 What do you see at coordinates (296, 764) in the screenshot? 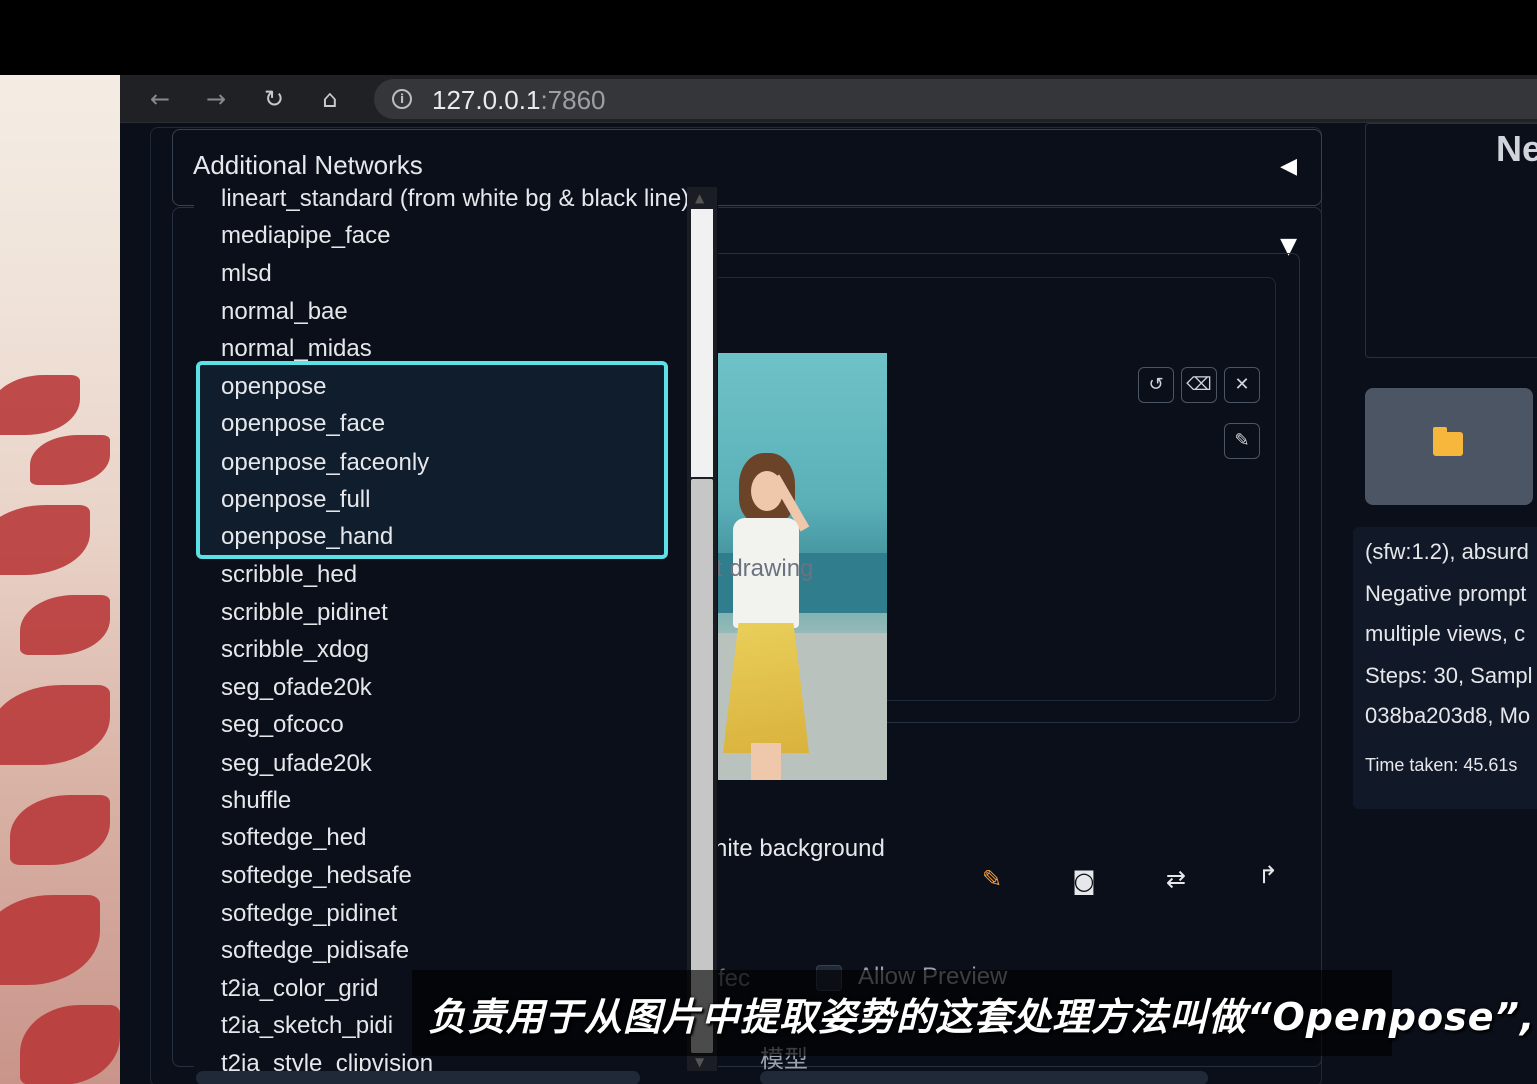
I see `dropdown-option: seg_ufade20k` at bounding box center [296, 764].